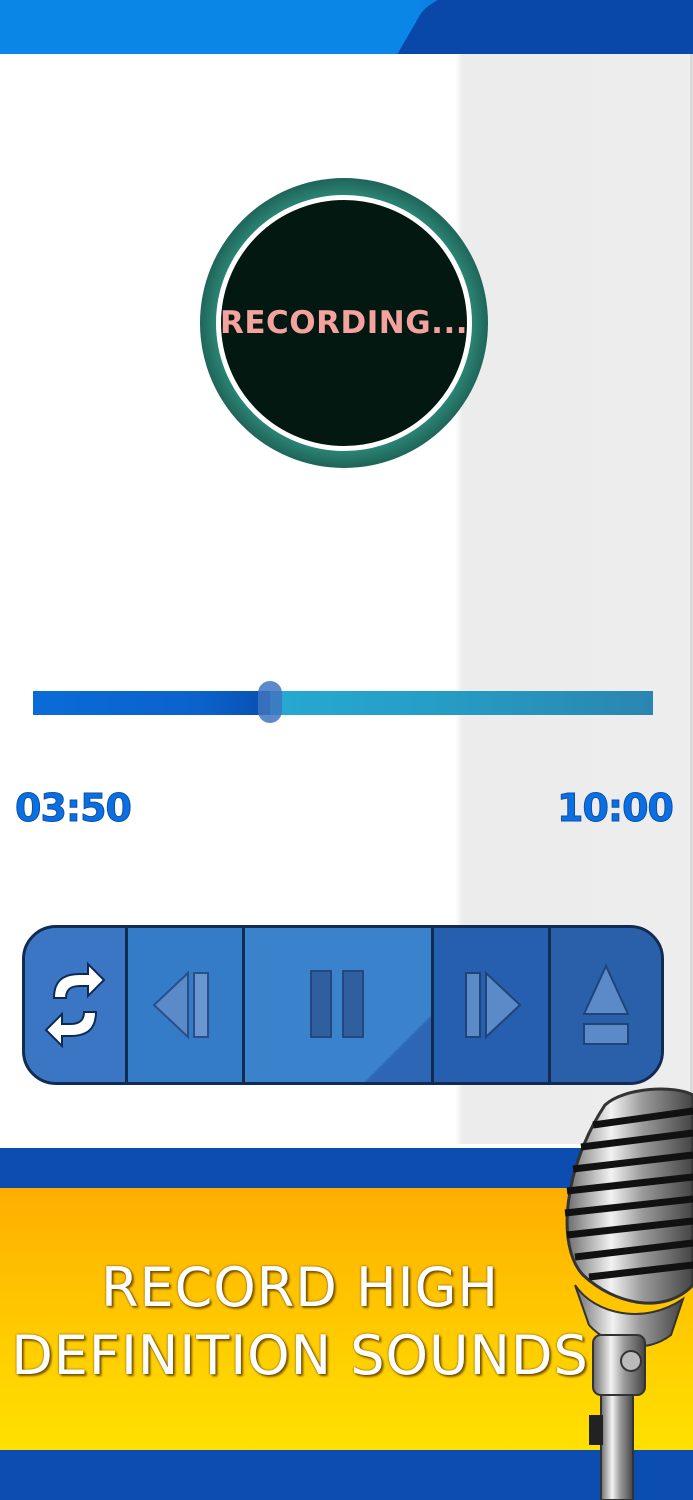  I want to click on promo-line-1: RECORD HIGH, so click(300, 1287).